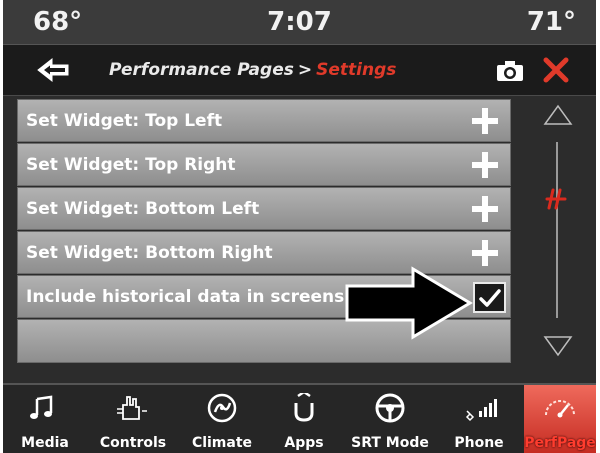 The height and width of the screenshot is (453, 600). What do you see at coordinates (149, 253) in the screenshot?
I see `setting-label: Set Widget: Bottom Right` at bounding box center [149, 253].